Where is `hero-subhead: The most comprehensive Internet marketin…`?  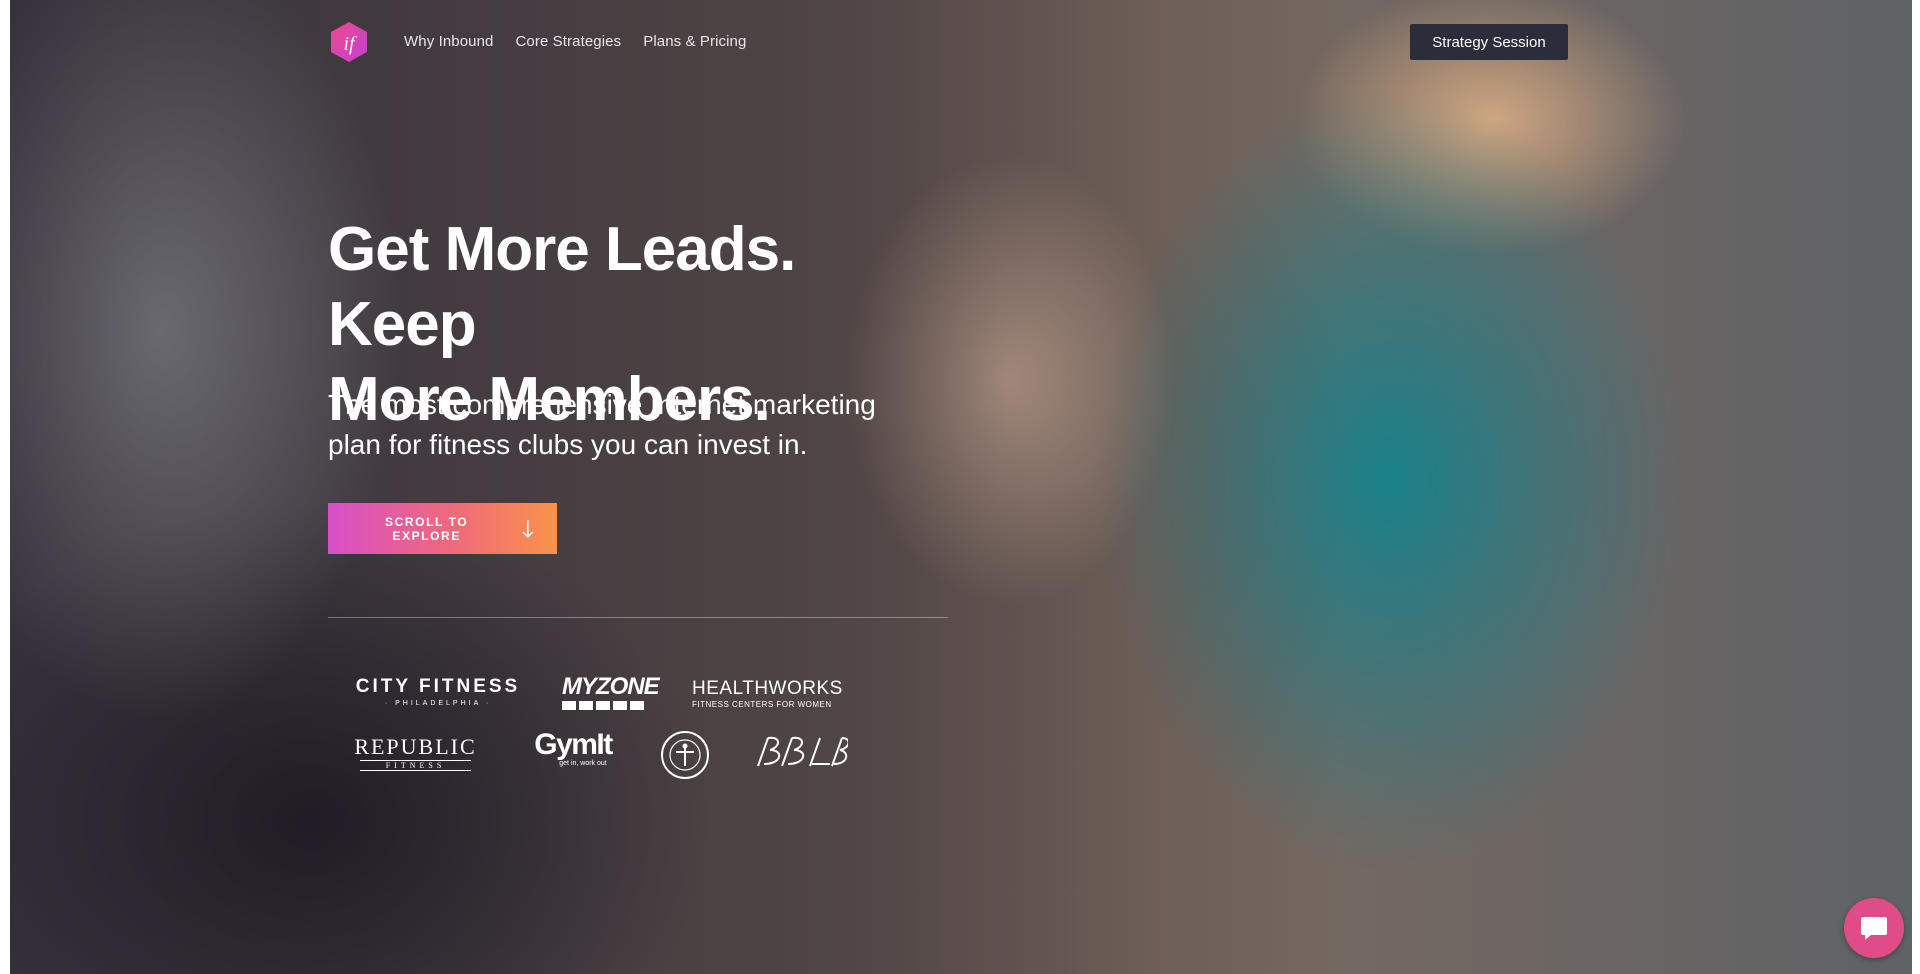
hero-subhead: The most comprehensive Internet marketin… is located at coordinates (628, 425).